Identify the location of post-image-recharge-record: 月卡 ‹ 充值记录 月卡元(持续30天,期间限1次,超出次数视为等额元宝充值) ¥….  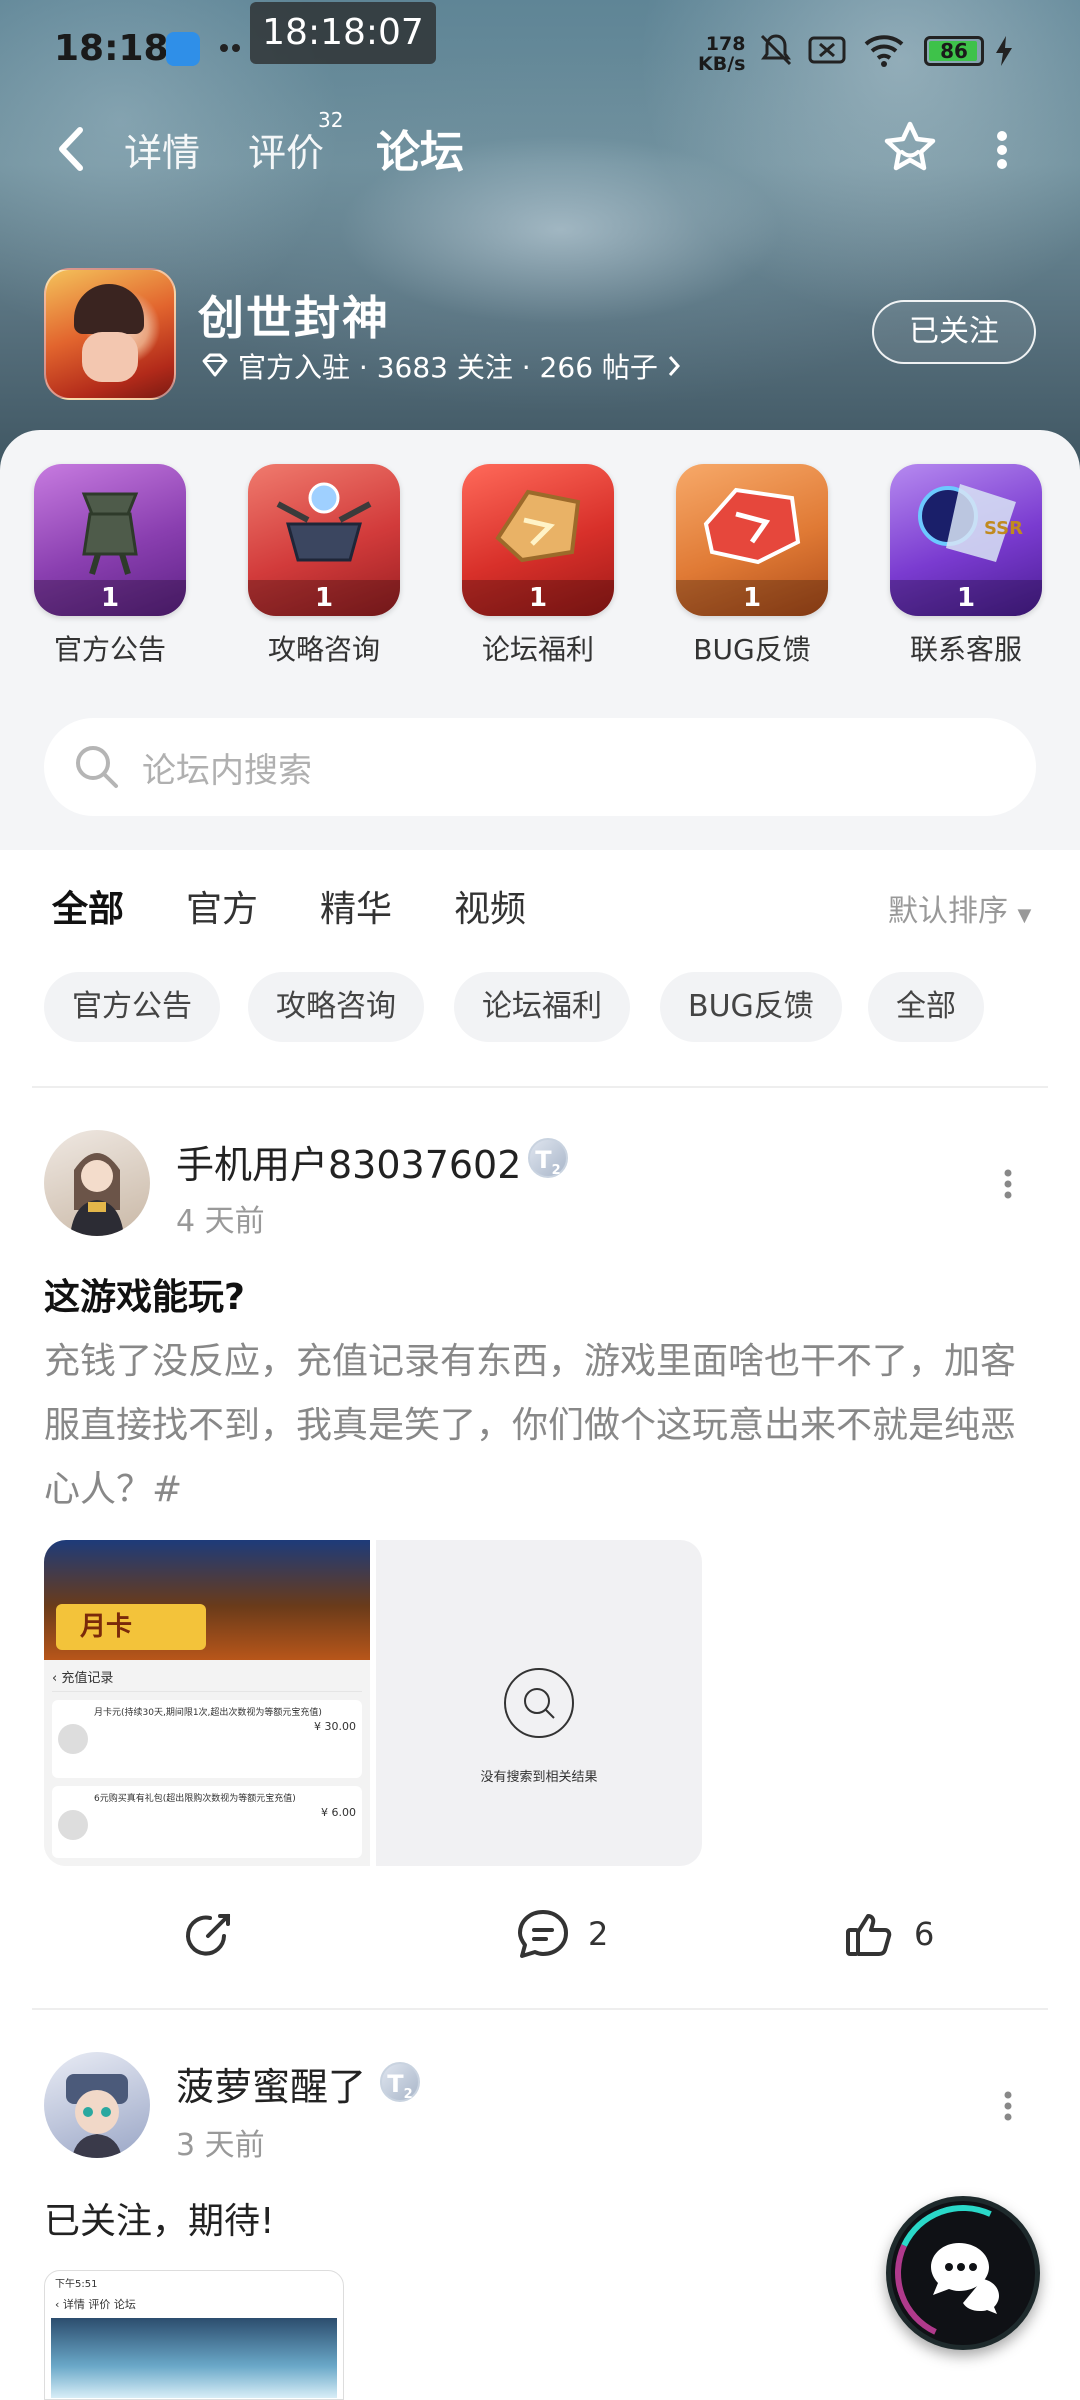
(207, 1703).